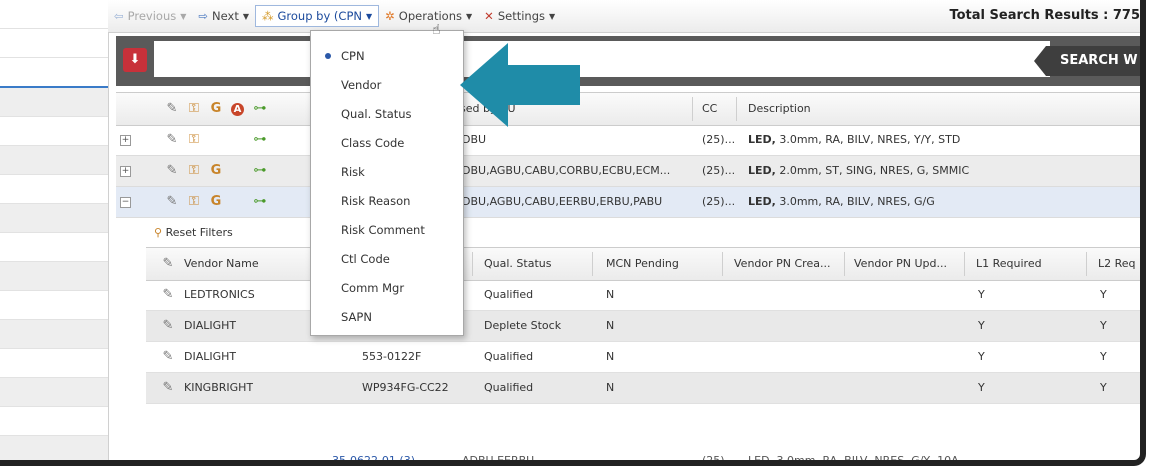 The height and width of the screenshot is (472, 1152). What do you see at coordinates (1044, 15) in the screenshot?
I see `total-search-results: Total Search Results : 775` at bounding box center [1044, 15].